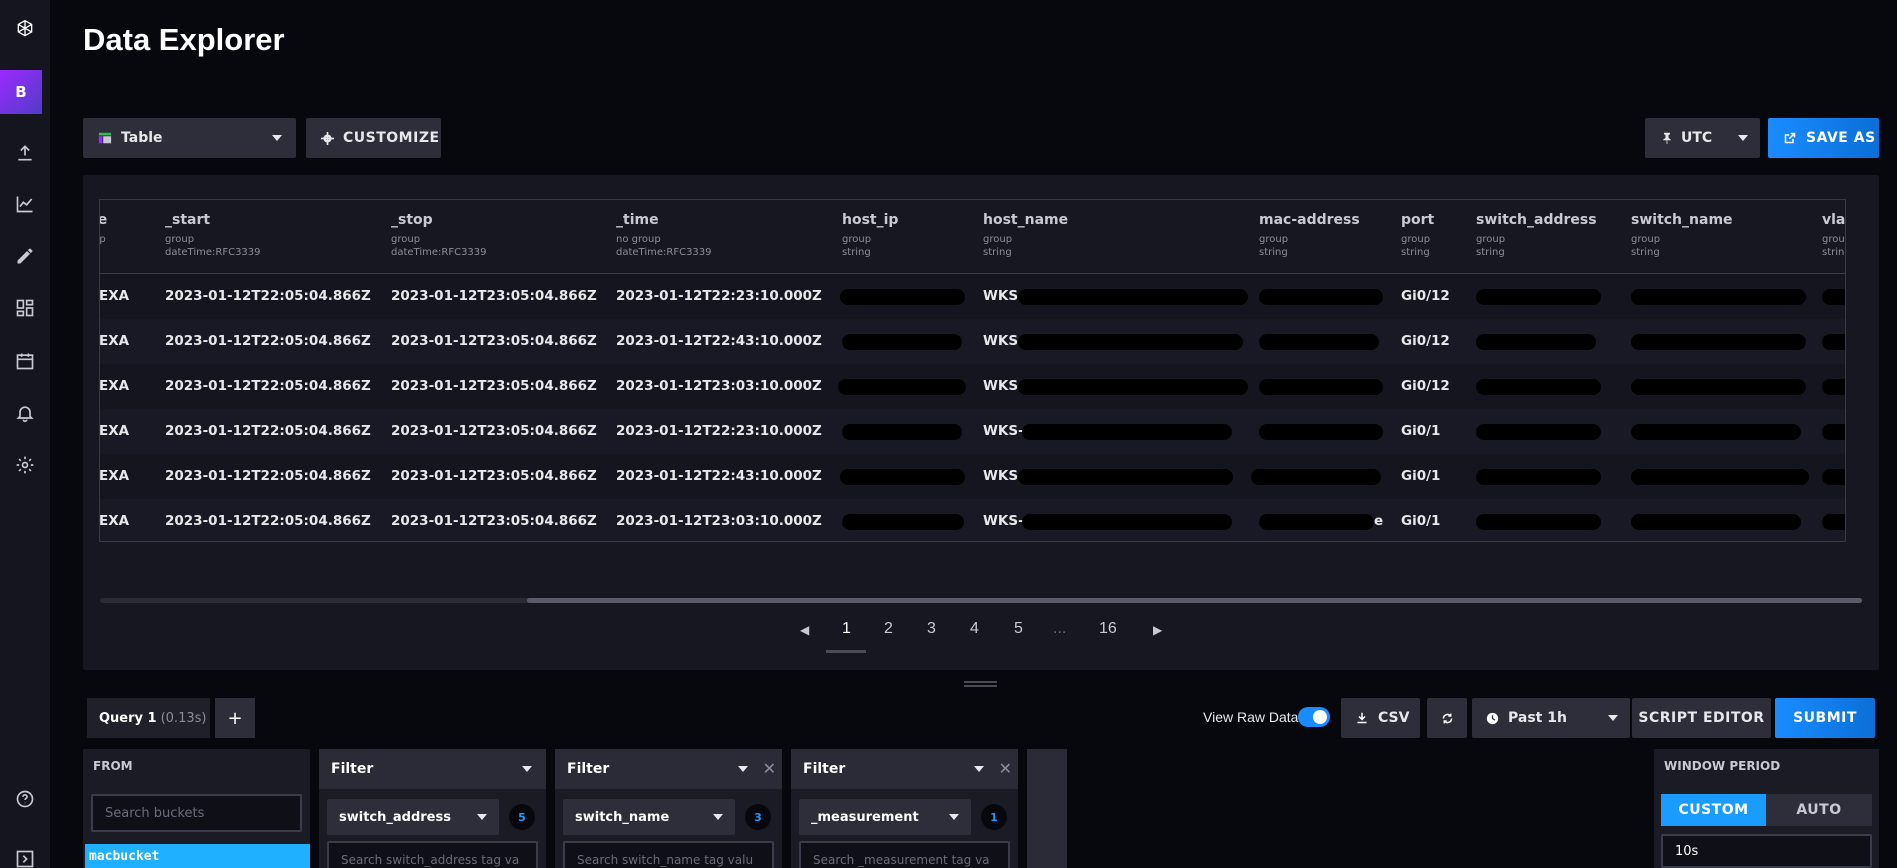 The image size is (1897, 868). What do you see at coordinates (1047, 808) in the screenshot?
I see `add-filter-card` at bounding box center [1047, 808].